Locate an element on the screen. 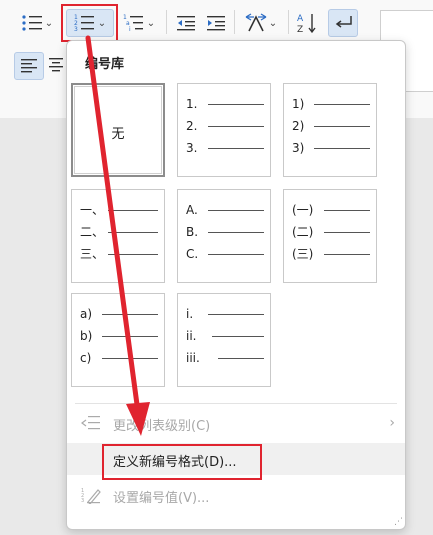  numbering-option-arabic-paren: 1) 2) 3) is located at coordinates (330, 130).